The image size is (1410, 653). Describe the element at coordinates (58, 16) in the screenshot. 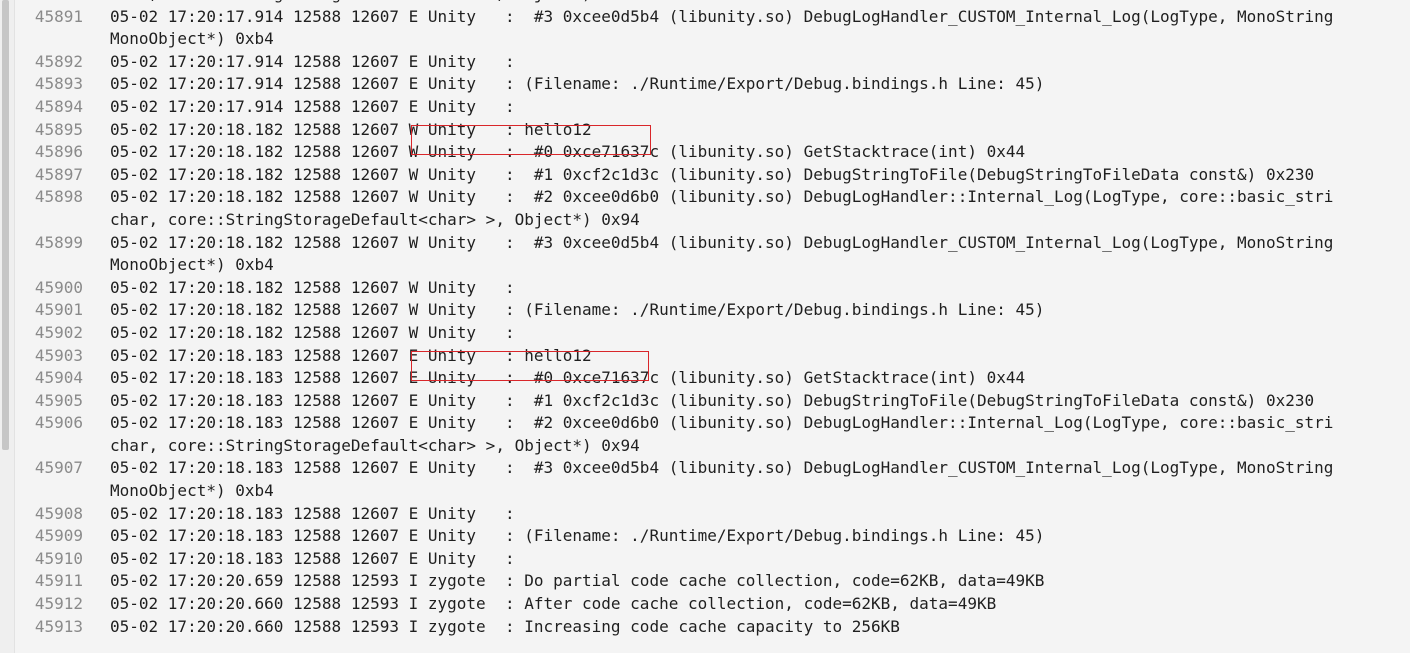

I see `line-number: 45891` at that location.